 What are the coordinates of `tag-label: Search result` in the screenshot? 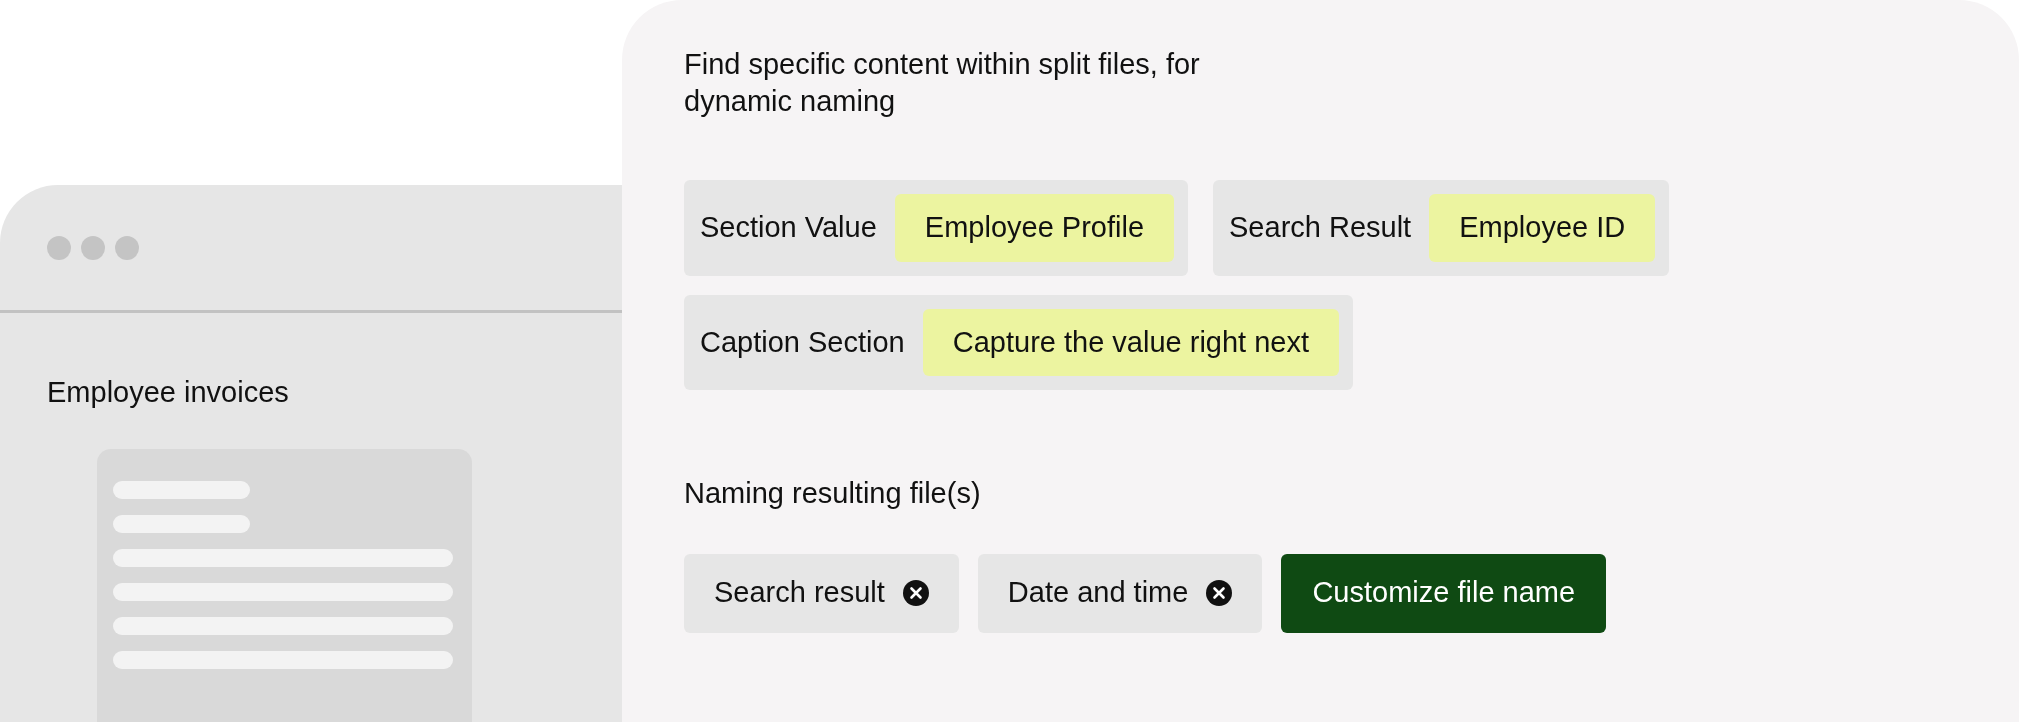 It's located at (799, 593).